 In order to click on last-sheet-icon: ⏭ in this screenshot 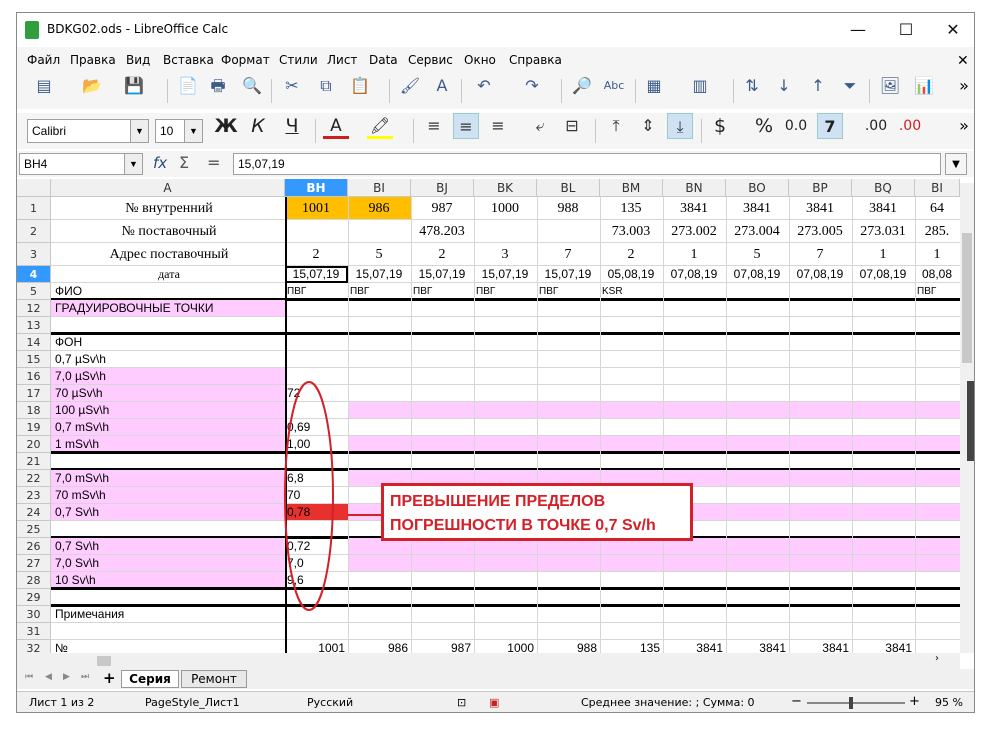, I will do `click(85, 677)`.